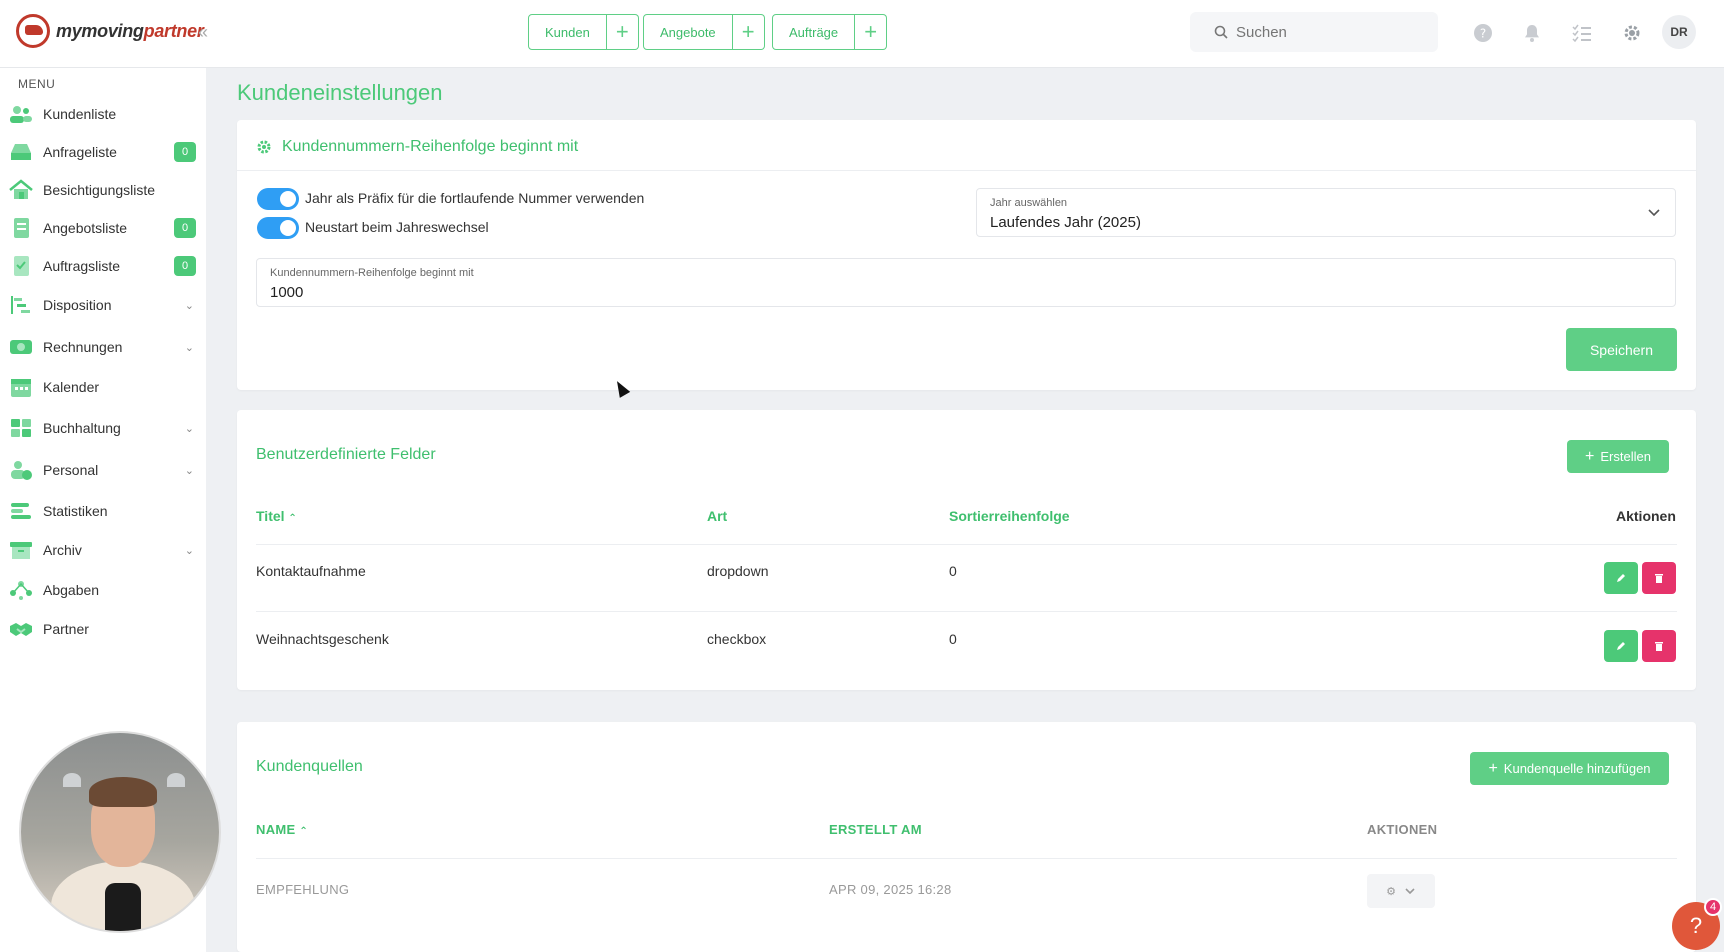 The image size is (1724, 952). I want to click on sidebar-item-label: Kalender, so click(71, 387).